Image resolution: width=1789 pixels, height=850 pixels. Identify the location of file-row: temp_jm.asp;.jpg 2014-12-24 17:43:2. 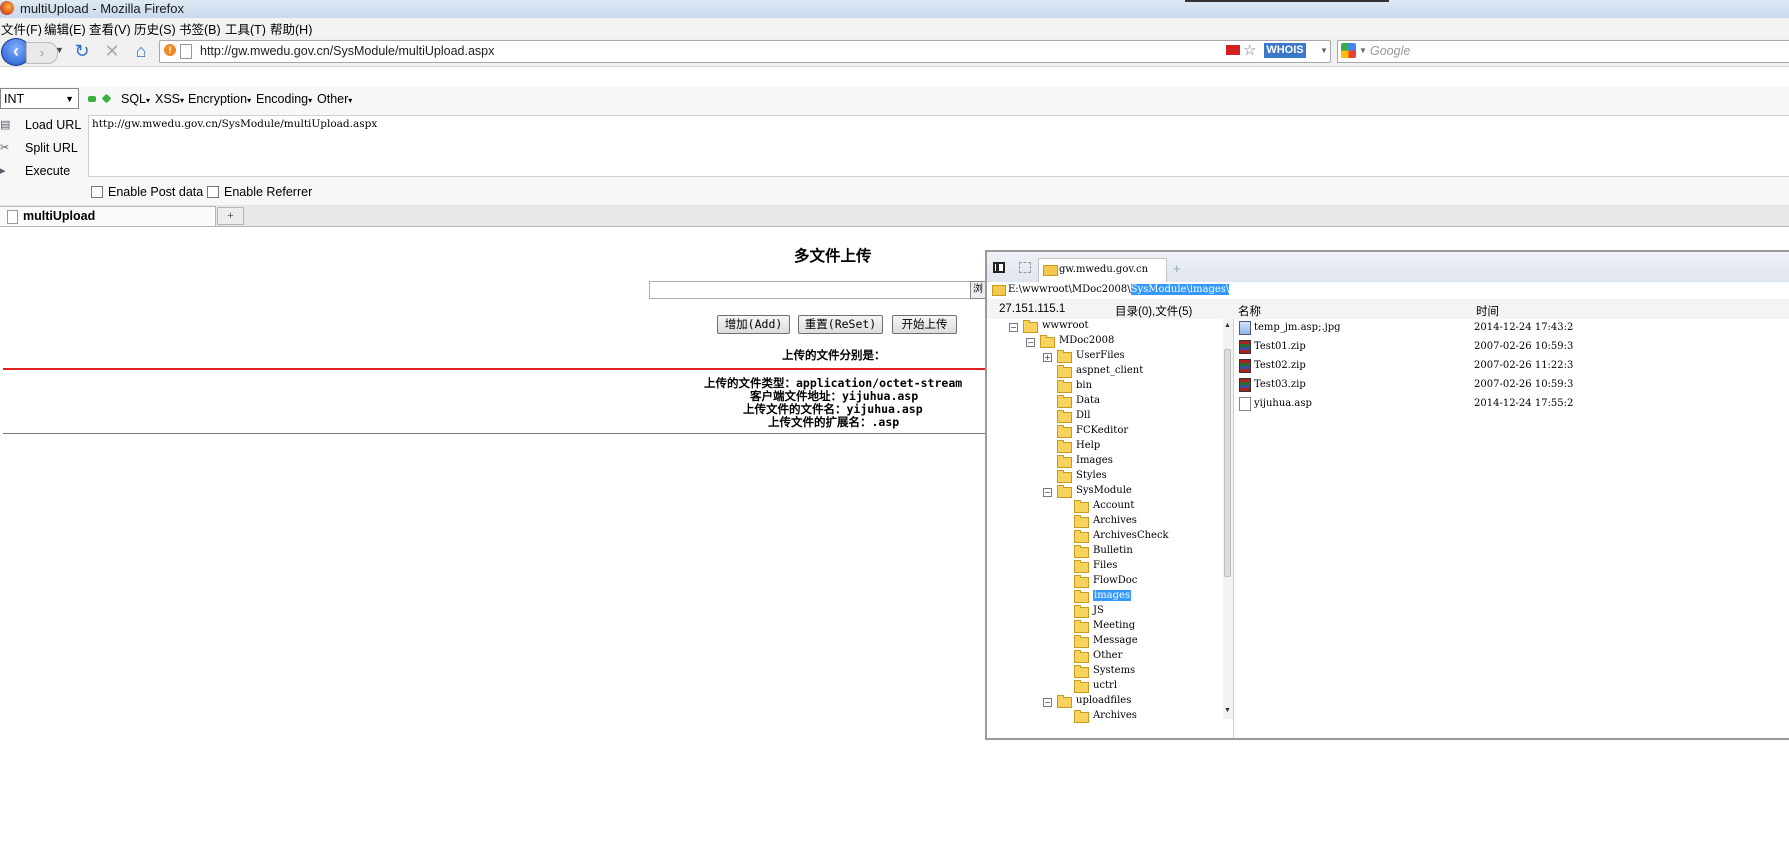
(1511, 328).